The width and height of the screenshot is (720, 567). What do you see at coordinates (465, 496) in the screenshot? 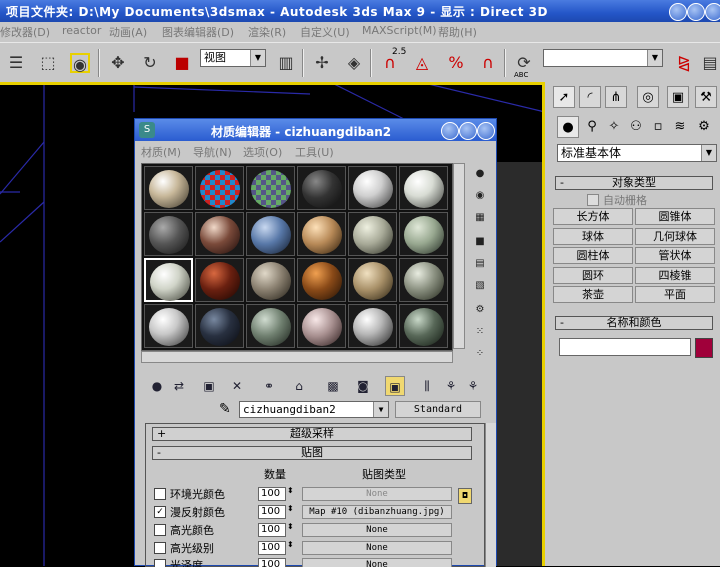
I see `lock-icon: ◘` at bounding box center [465, 496].